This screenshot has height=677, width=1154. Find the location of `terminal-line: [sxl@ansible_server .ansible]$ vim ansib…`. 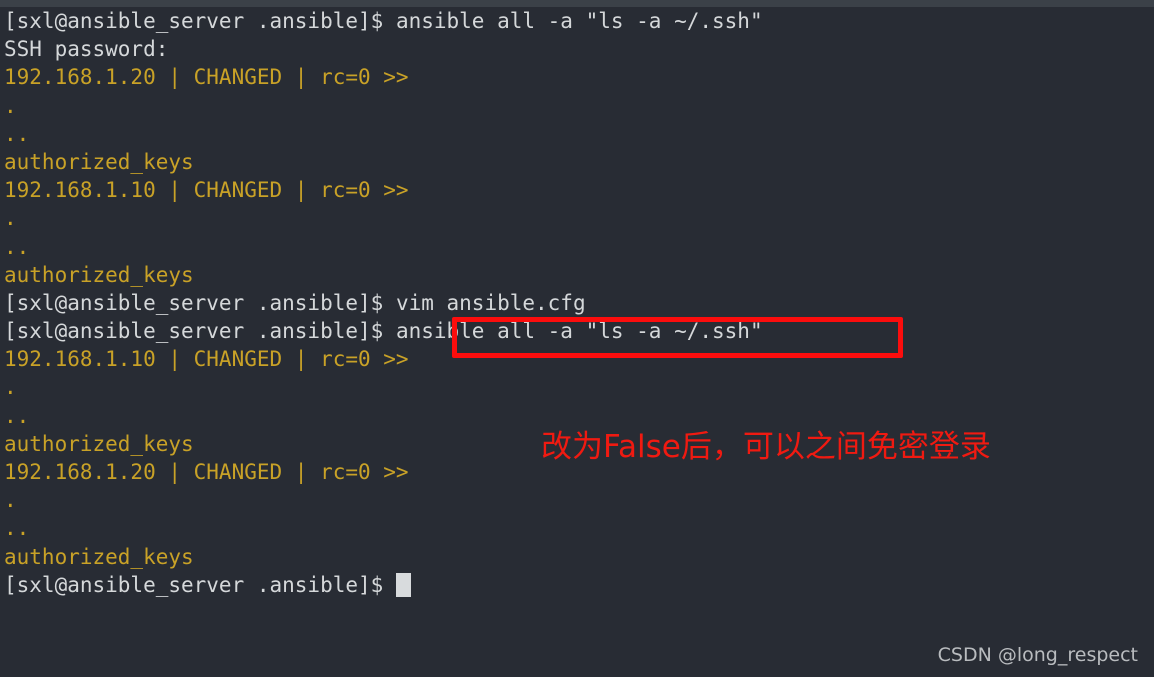

terminal-line: [sxl@ansible_server .ansible]$ vim ansib… is located at coordinates (577, 303).